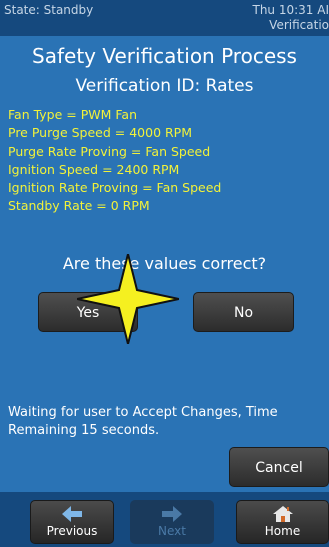 The image size is (329, 547). I want to click on cancel-button: Cancel, so click(279, 467).